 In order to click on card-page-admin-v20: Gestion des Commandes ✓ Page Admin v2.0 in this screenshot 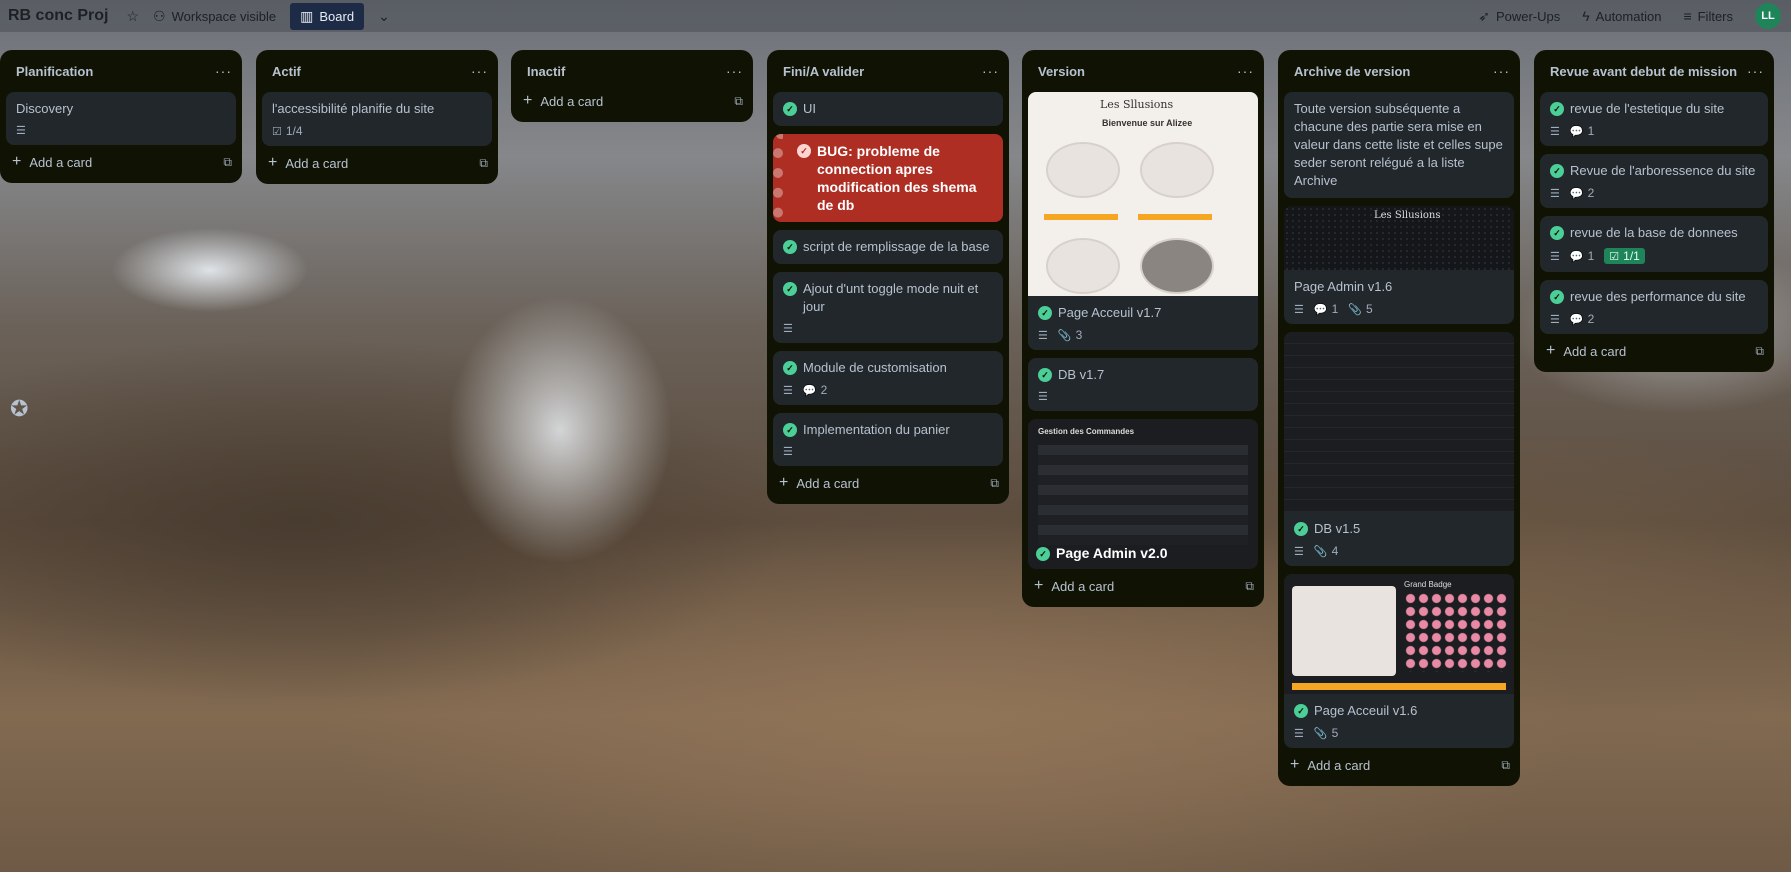, I will do `click(1143, 494)`.